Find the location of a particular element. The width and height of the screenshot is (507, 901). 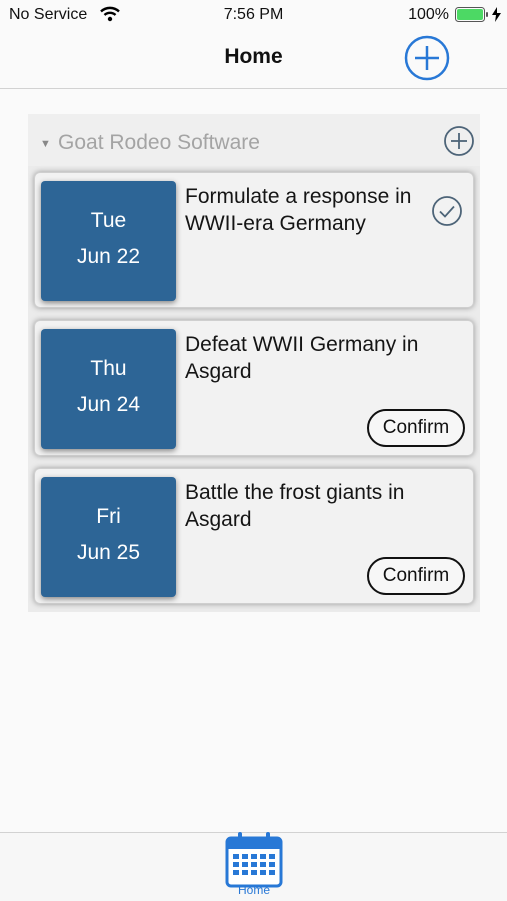

calendar-icon is located at coordinates (254, 860).